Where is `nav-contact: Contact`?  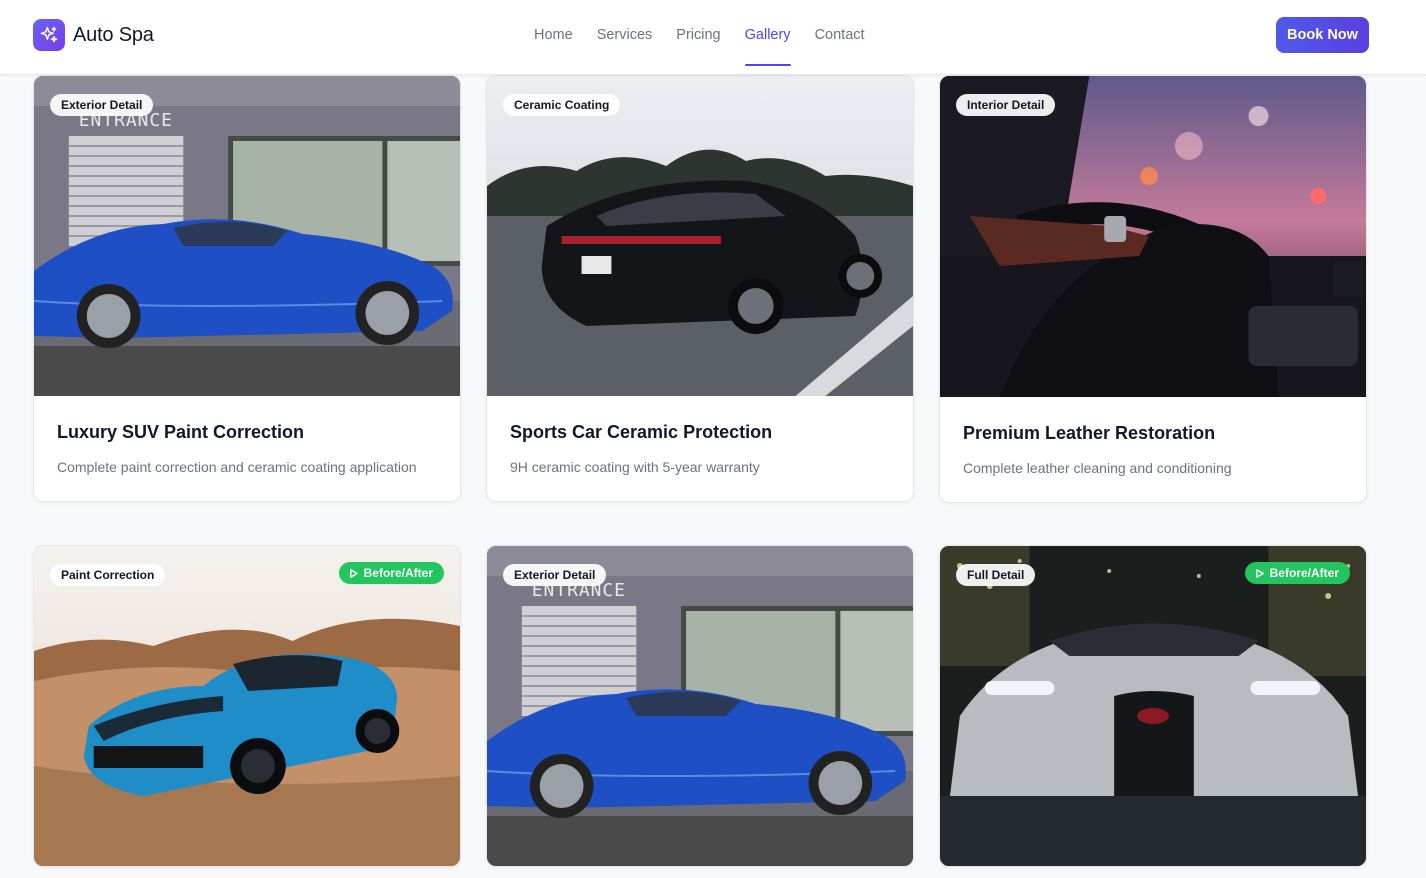 nav-contact: Contact is located at coordinates (840, 37).